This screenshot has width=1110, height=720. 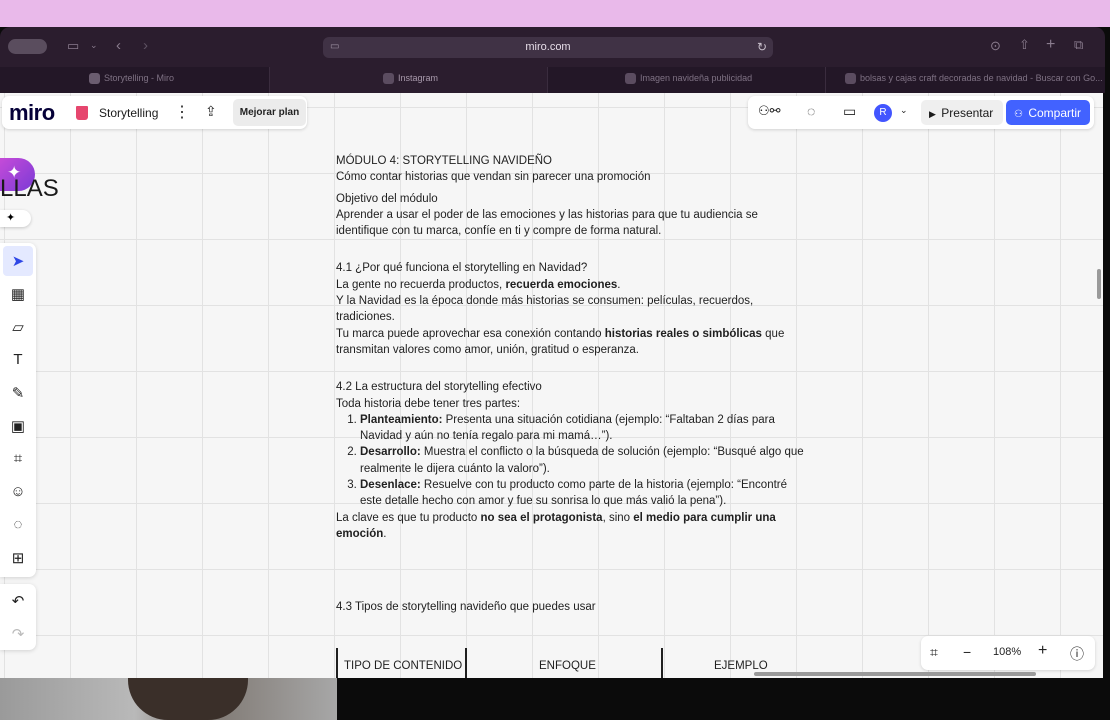 I want to click on redo-icon: ↷, so click(x=18, y=634).